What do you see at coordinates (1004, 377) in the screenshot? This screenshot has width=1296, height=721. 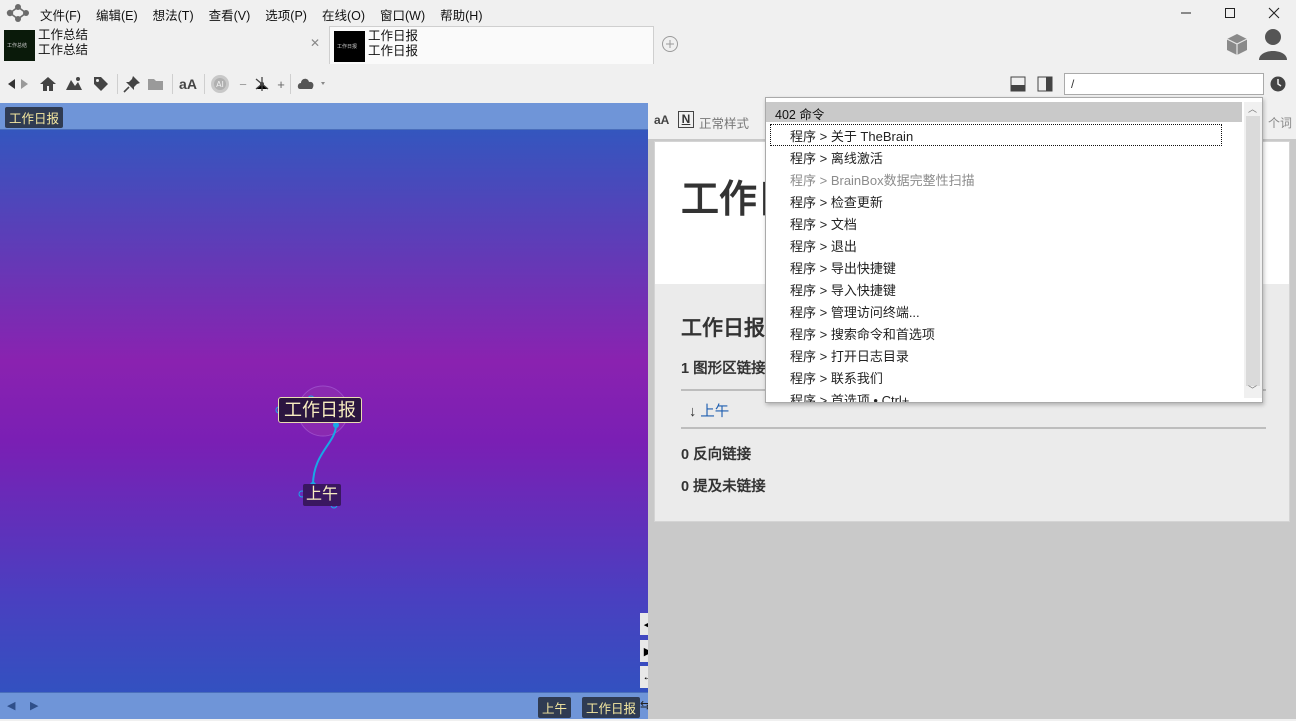 I see `command-item: 程序 > 联系我们` at bounding box center [1004, 377].